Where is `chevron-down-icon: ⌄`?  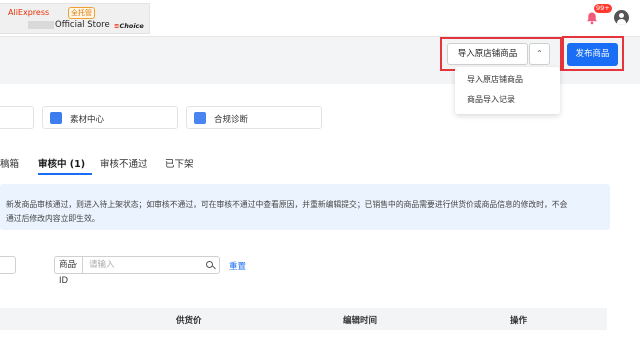
chevron-down-icon: ⌄ is located at coordinates (75, 262).